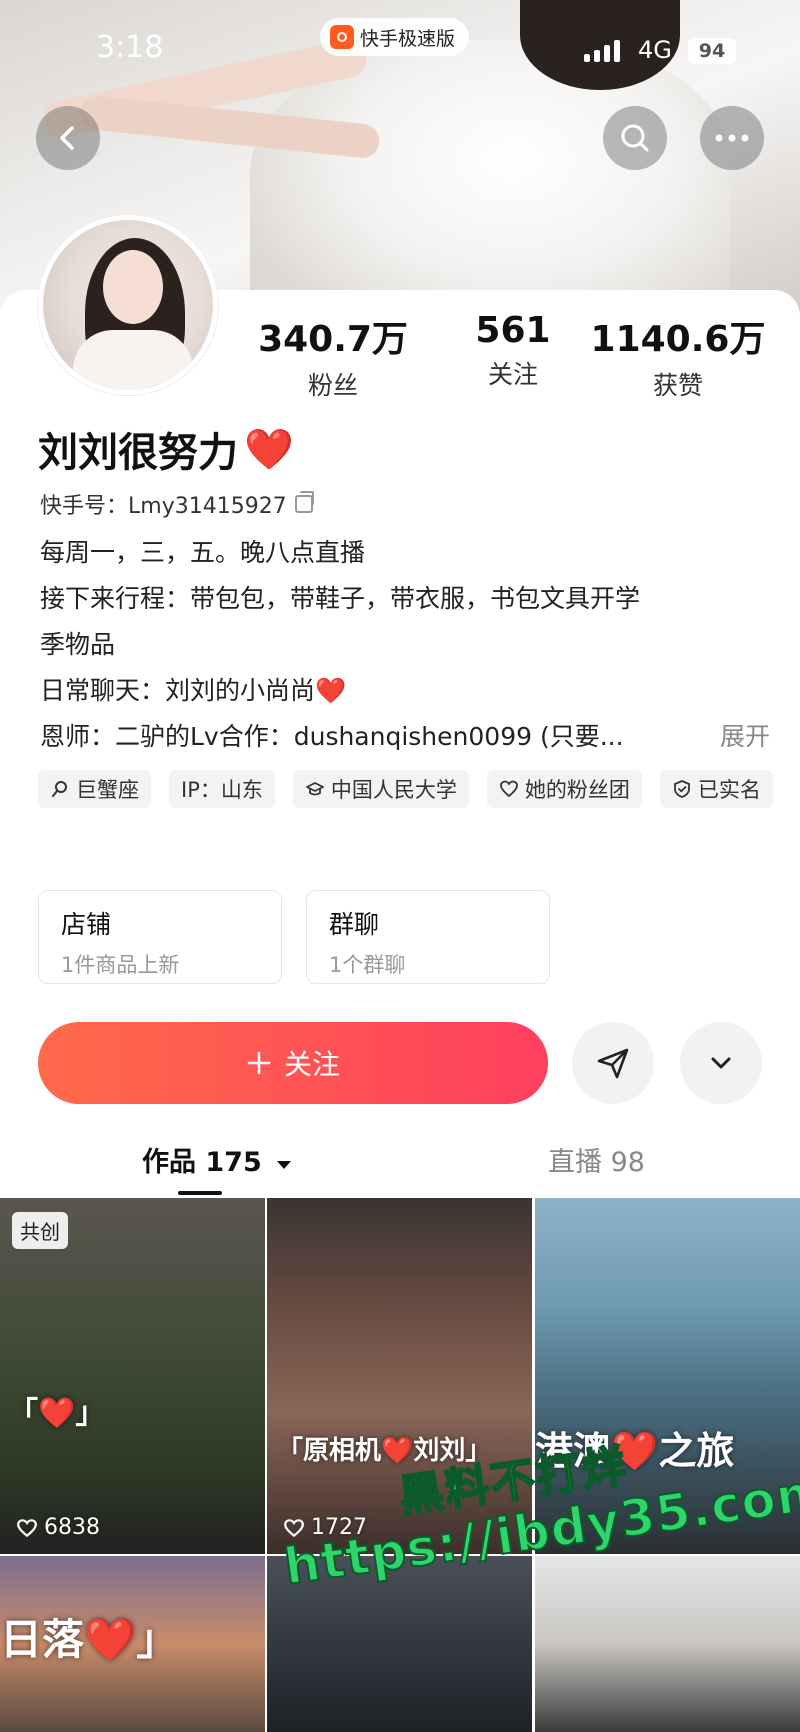 This screenshot has height=1732, width=800. I want to click on profile-tags: 巨蟹座 IP：山东 中国人民大学 她的粉丝团 已实名, so click(408, 789).